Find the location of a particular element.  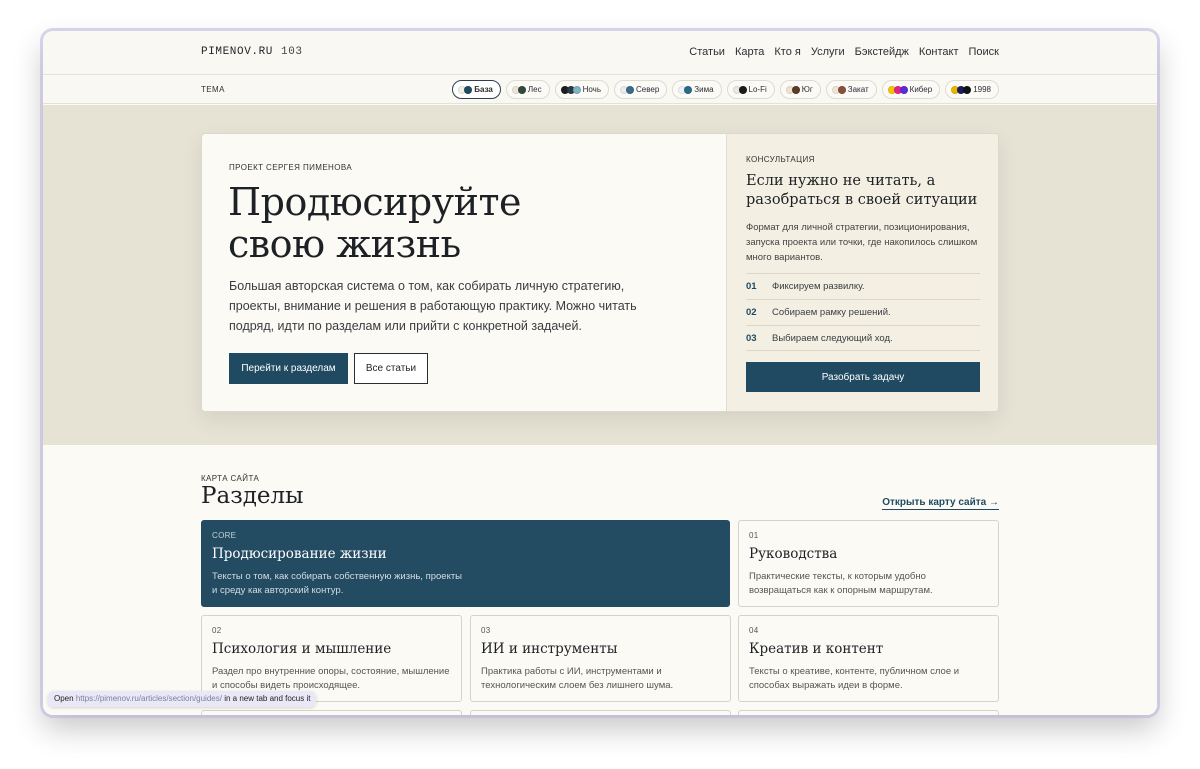

nav-link-articles: Статьи is located at coordinates (707, 52).